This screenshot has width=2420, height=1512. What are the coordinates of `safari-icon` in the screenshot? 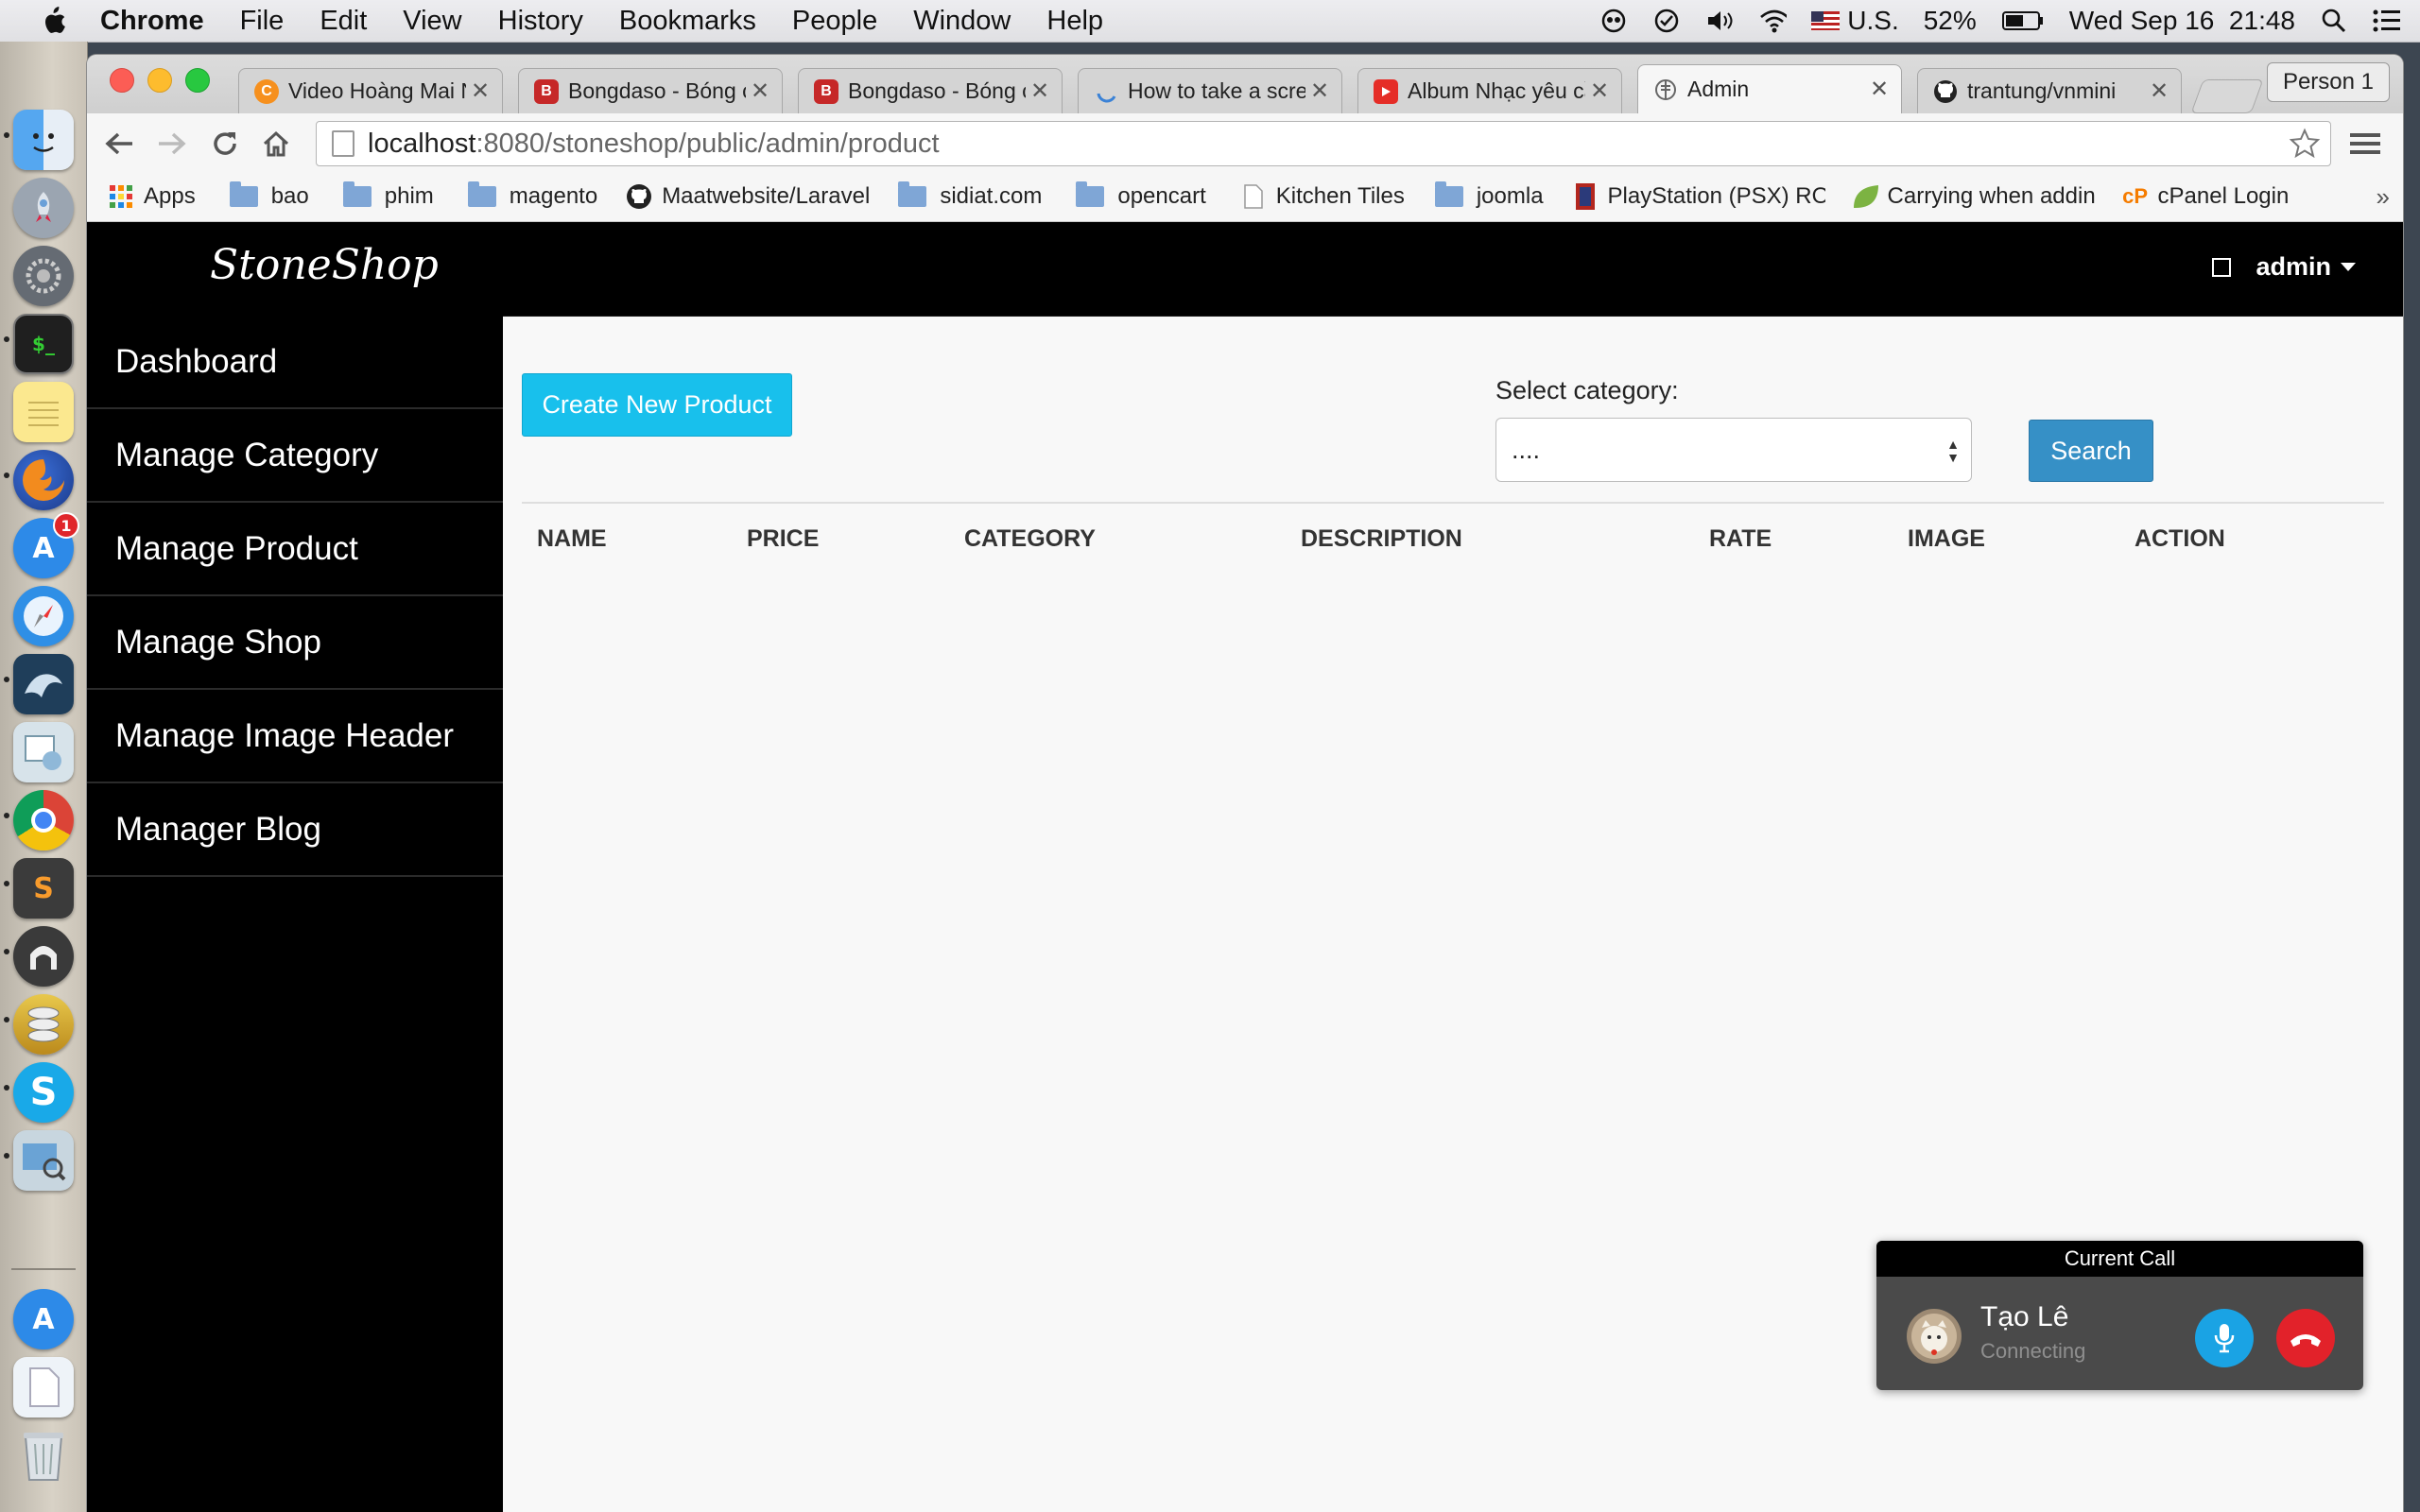 It's located at (43, 616).